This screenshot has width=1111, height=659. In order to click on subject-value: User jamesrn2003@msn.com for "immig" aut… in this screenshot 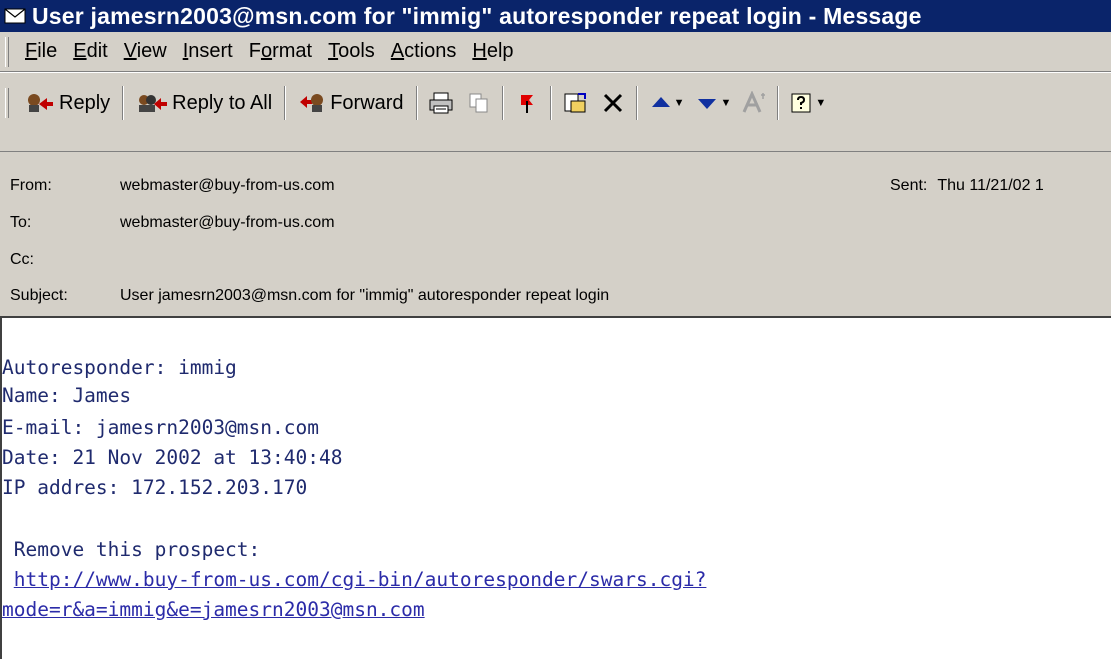, I will do `click(365, 295)`.